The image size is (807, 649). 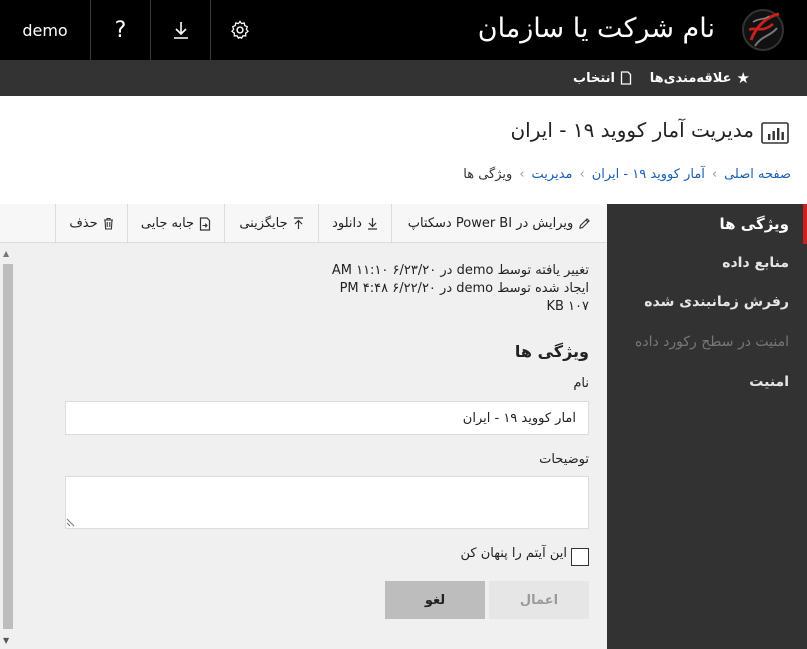 I want to click on move-button: جابه جایی, so click(x=175, y=223).